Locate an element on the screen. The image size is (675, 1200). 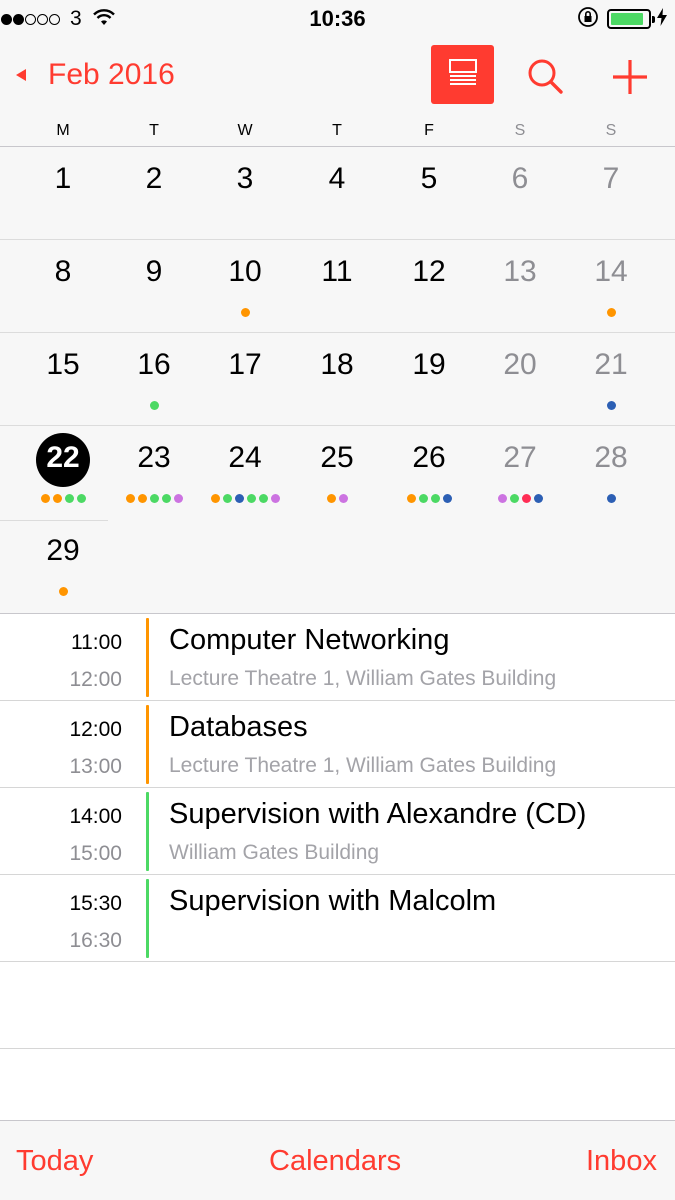
day-number: 11 is located at coordinates (337, 271).